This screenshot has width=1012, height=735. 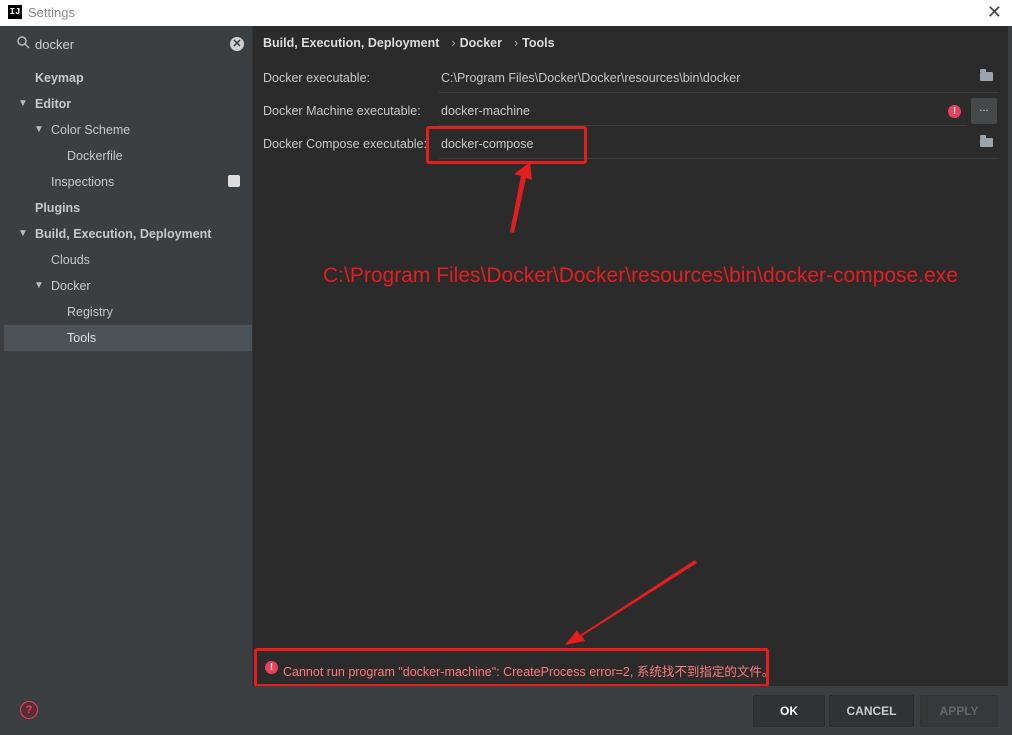 I want to click on error-icon: !, so click(x=271, y=667).